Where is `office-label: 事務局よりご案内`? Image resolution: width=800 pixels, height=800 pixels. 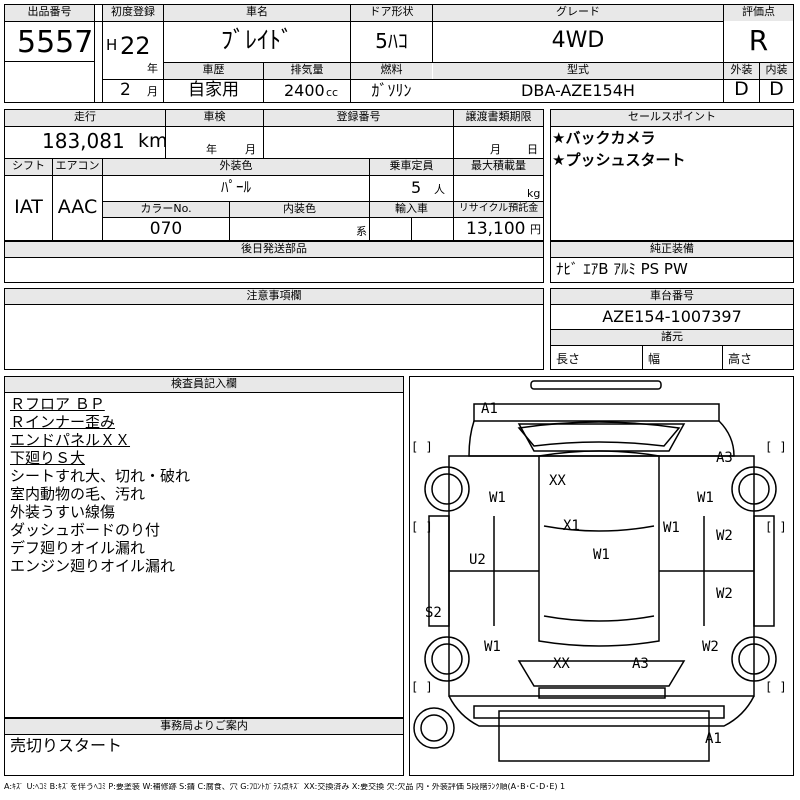
office-label: 事務局よりご案内 is located at coordinates (204, 726).